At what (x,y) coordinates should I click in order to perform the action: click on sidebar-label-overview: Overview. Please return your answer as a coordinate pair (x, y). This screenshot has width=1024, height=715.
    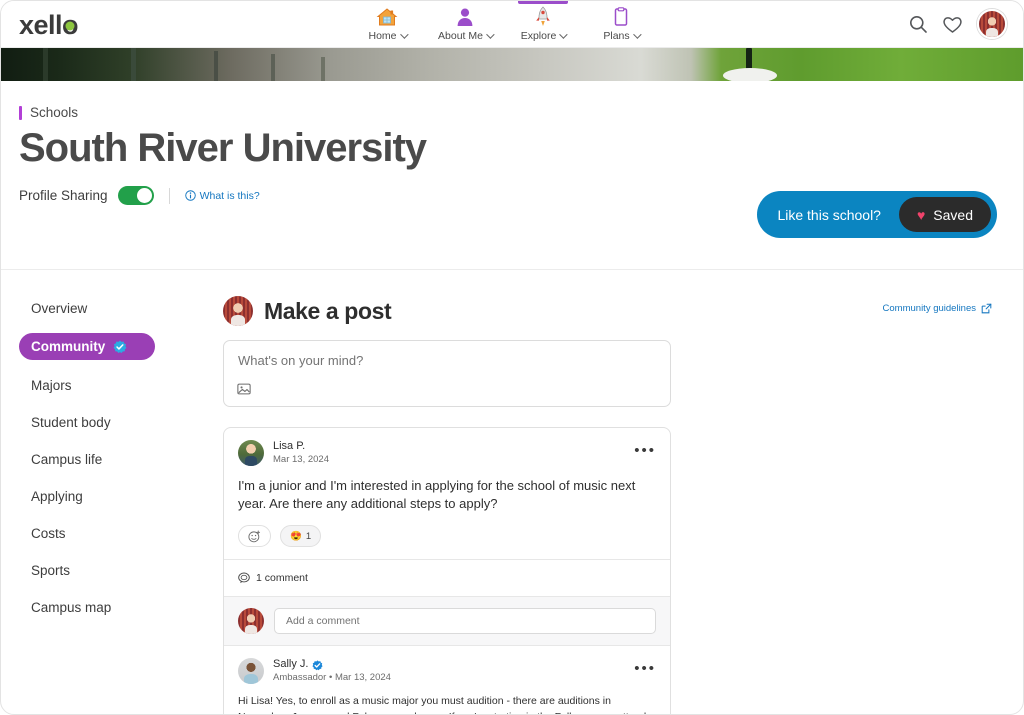
    Looking at the image, I should click on (59, 308).